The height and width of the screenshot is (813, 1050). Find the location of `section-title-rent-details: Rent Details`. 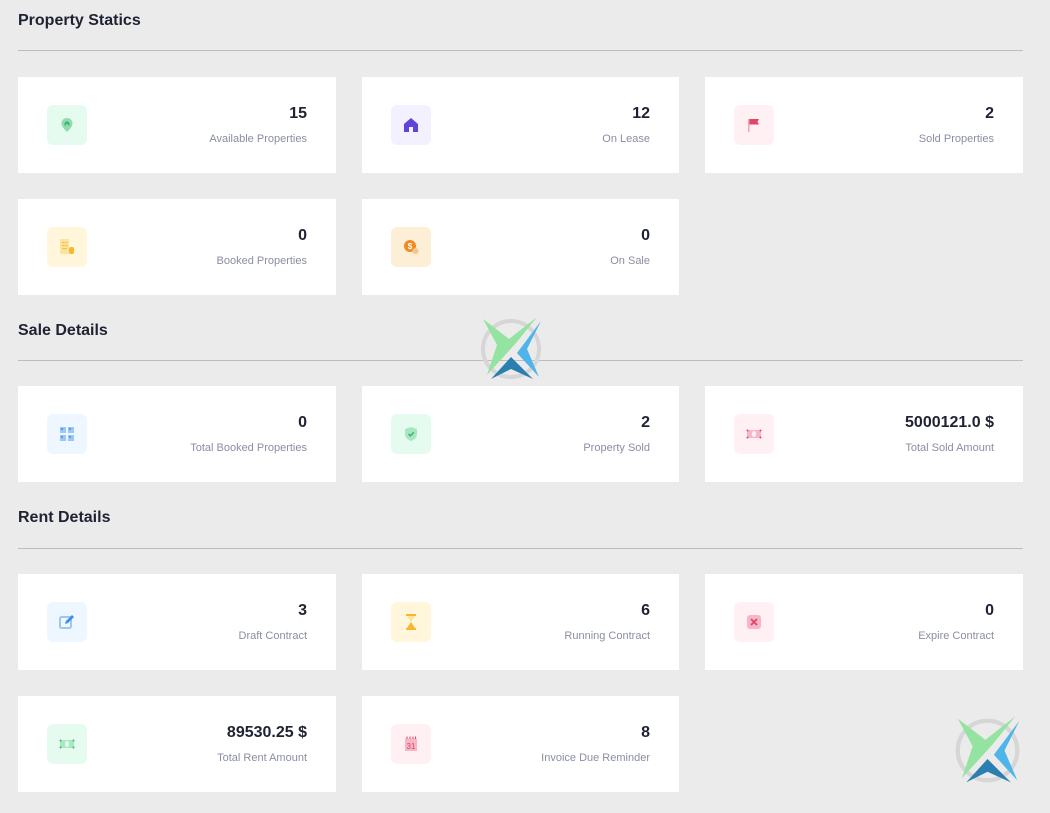

section-title-rent-details: Rent Details is located at coordinates (64, 517).